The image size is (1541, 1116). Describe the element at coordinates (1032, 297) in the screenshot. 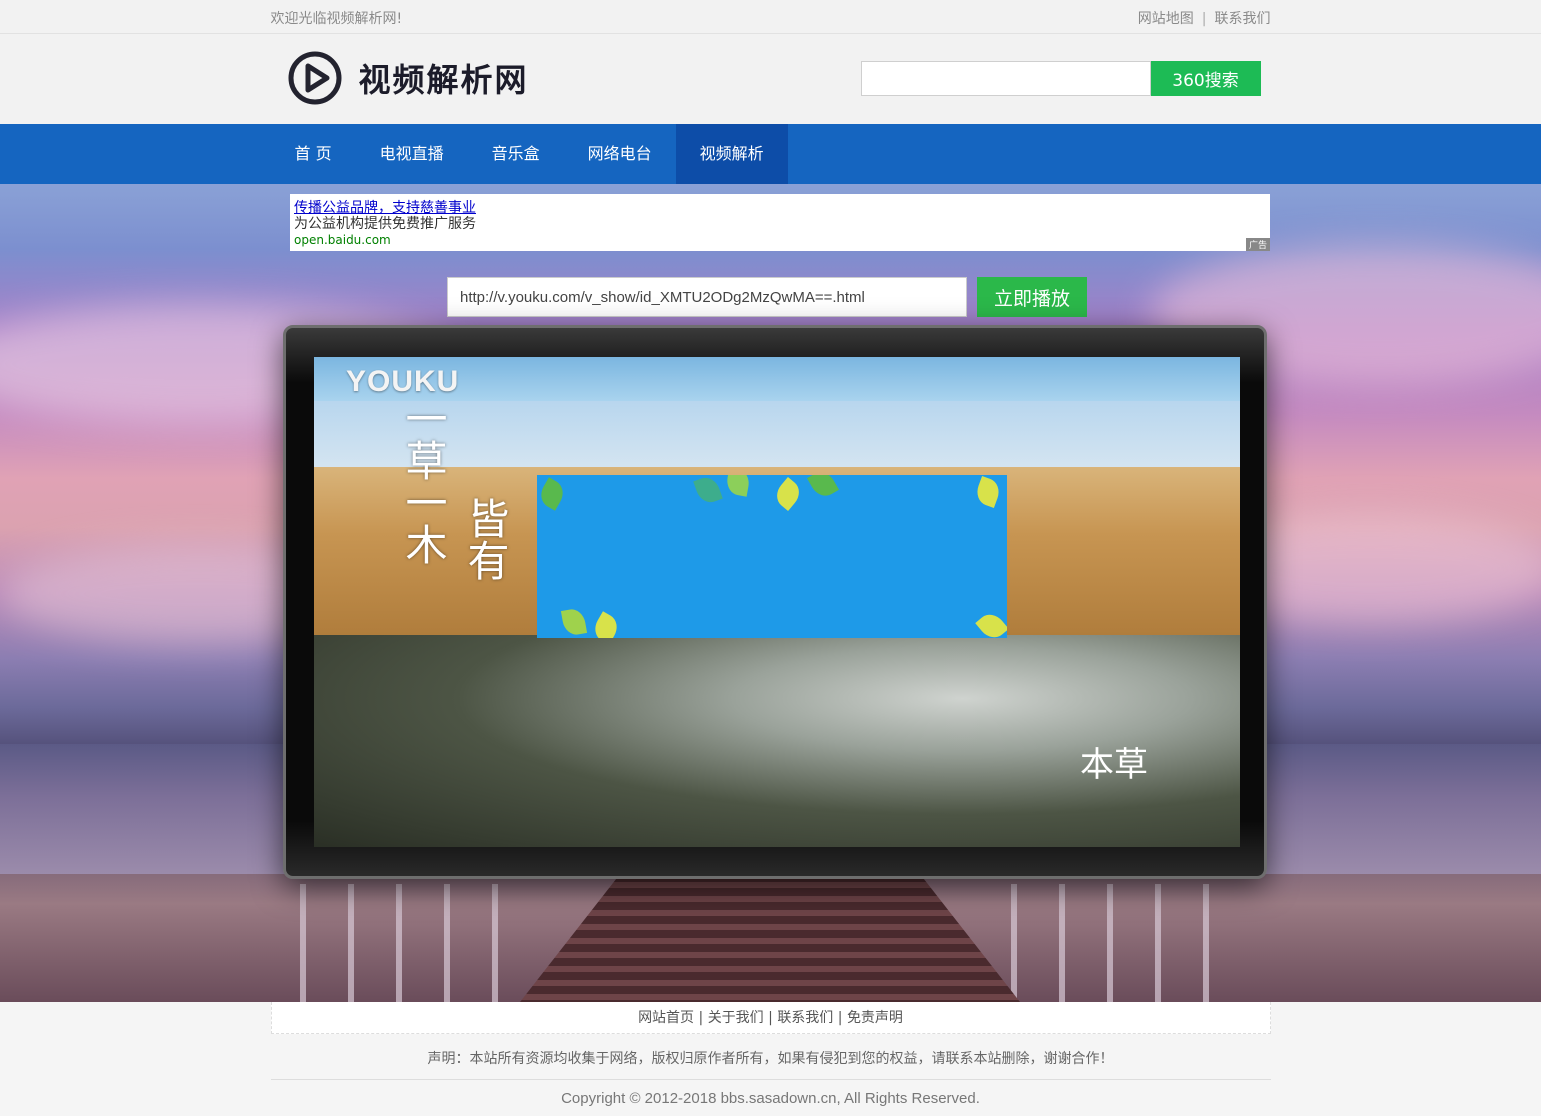

I see `play-now-button: 立即播放` at that location.